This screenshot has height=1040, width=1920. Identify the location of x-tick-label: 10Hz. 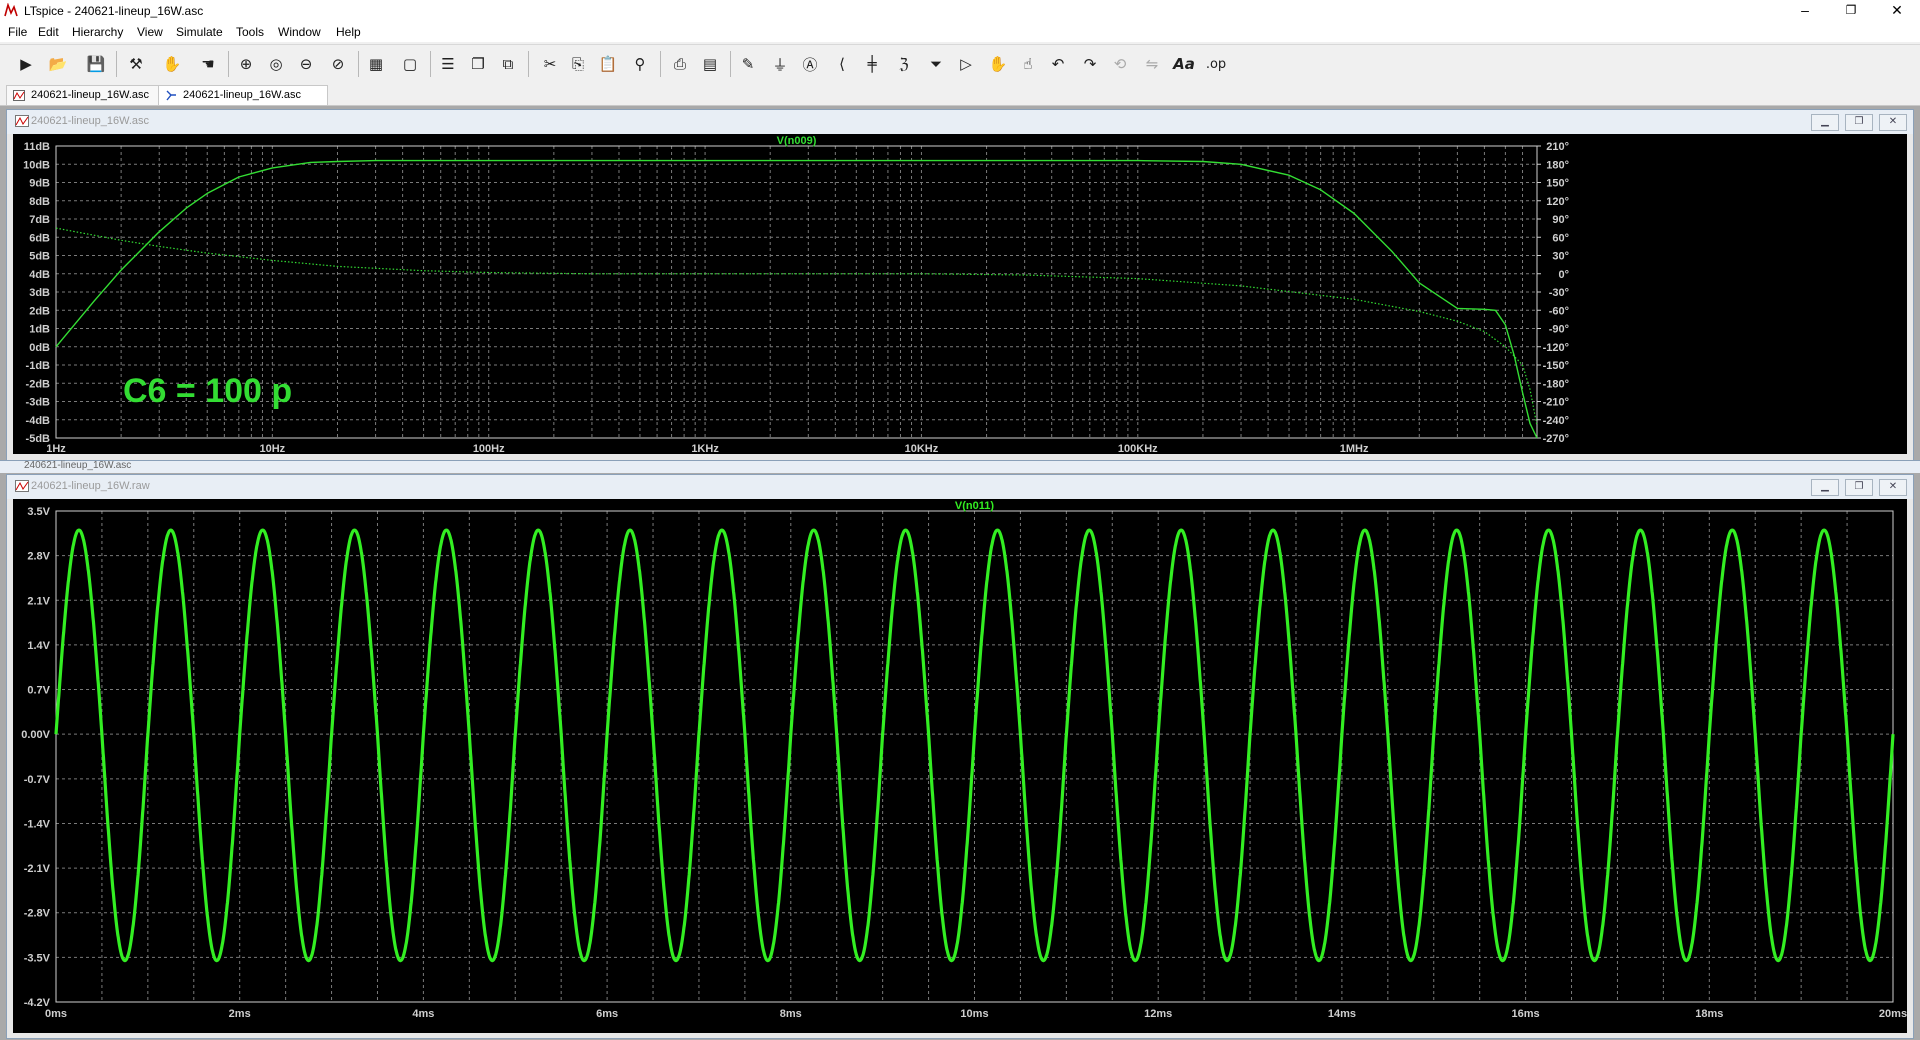
(273, 448).